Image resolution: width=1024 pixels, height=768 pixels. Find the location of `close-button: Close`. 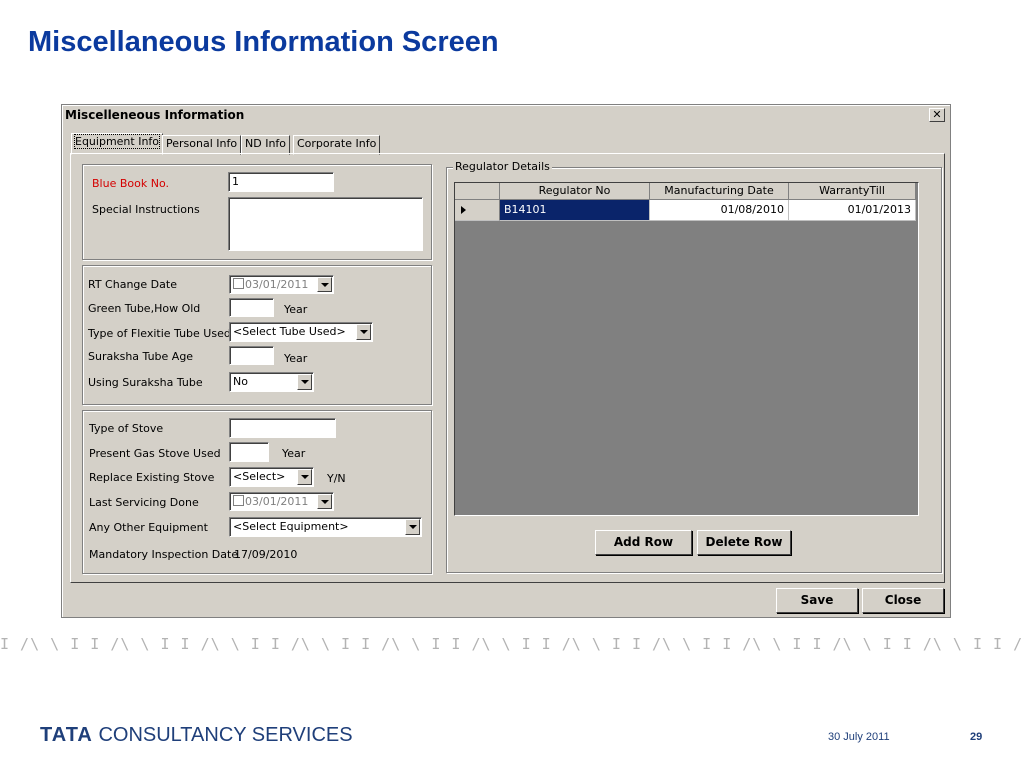

close-button: Close is located at coordinates (903, 600).